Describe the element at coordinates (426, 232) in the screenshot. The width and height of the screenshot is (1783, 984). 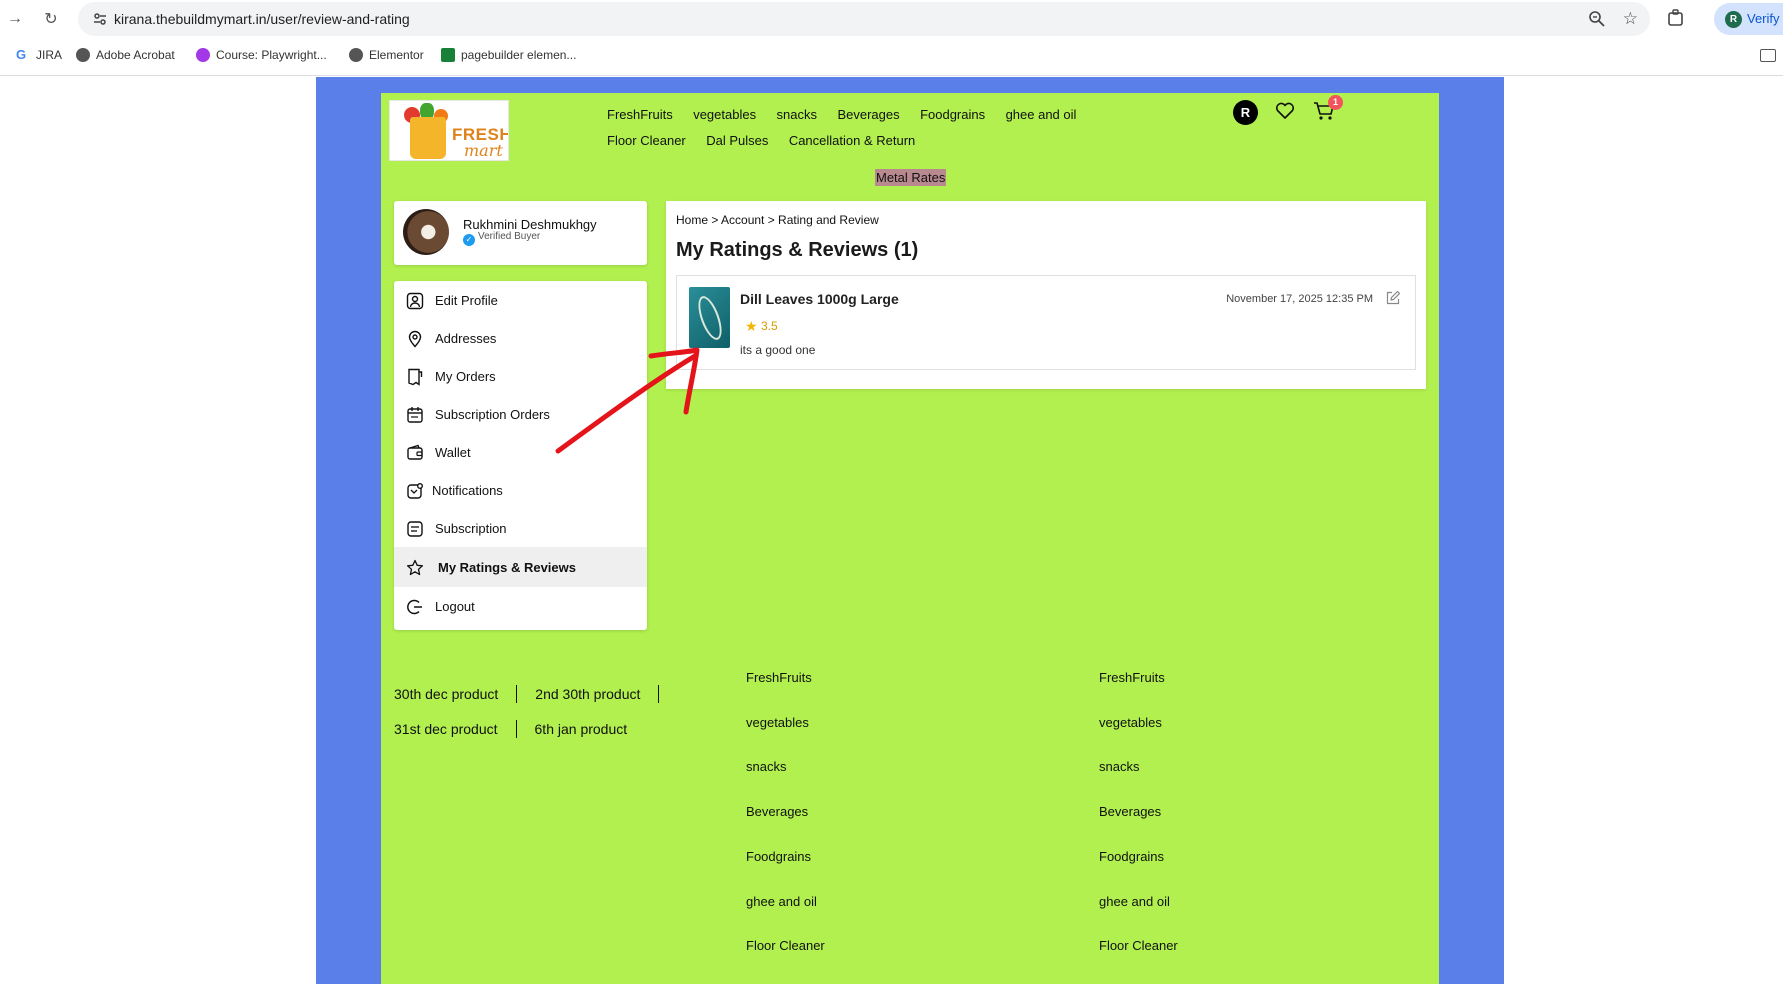
I see `profile-photo` at that location.